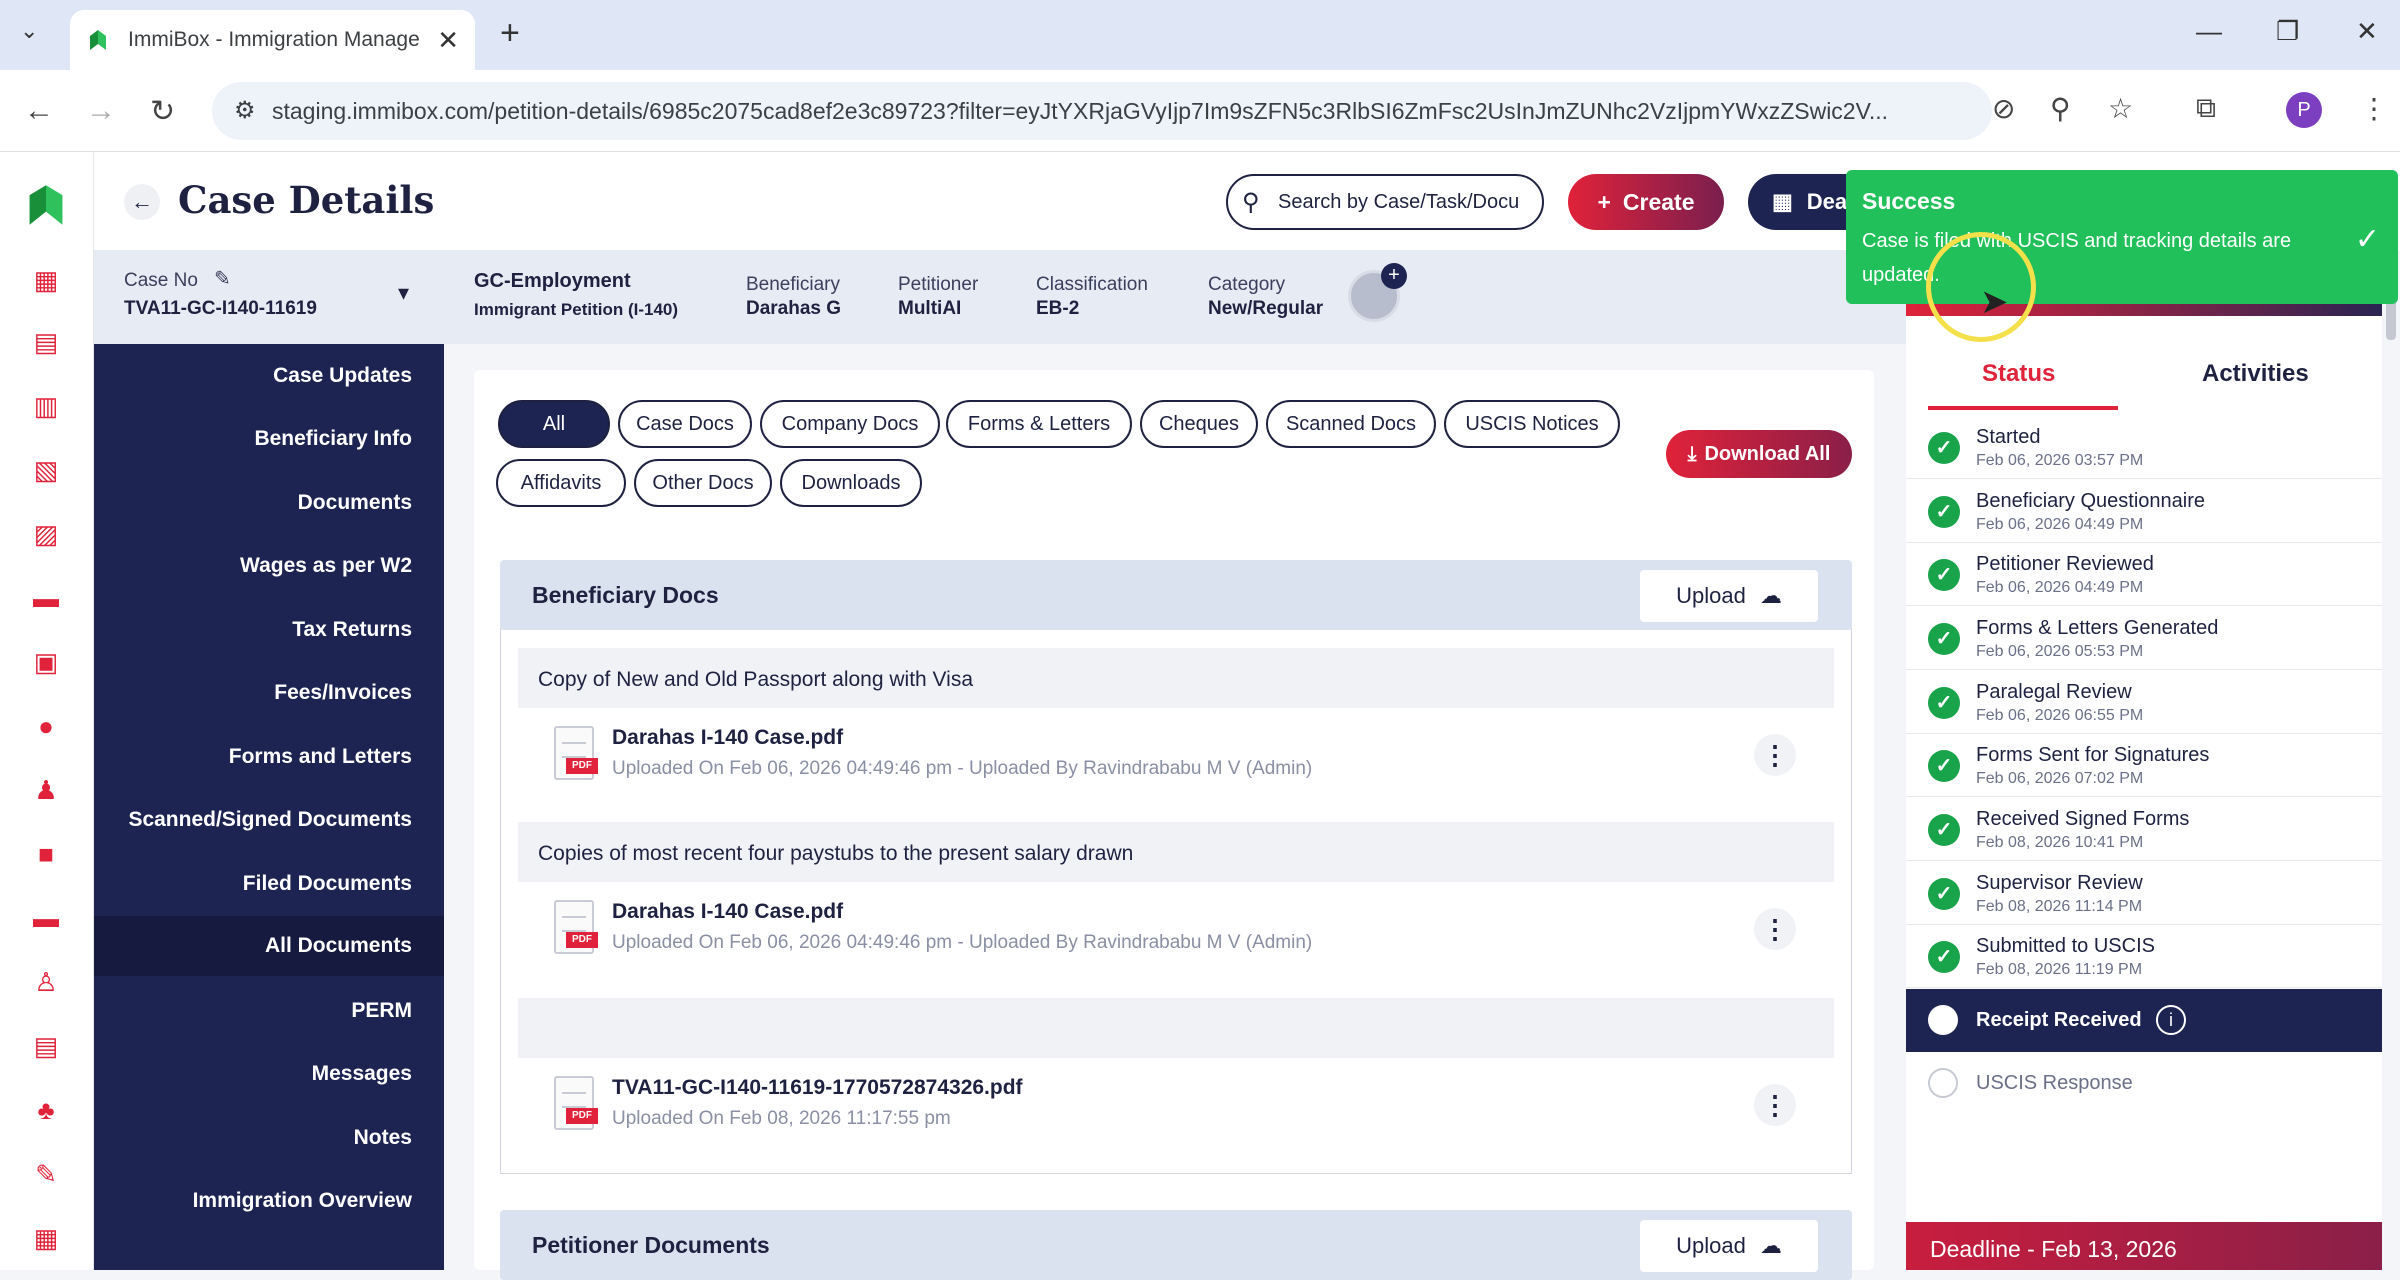  I want to click on search-icon: ⚲, so click(1251, 202).